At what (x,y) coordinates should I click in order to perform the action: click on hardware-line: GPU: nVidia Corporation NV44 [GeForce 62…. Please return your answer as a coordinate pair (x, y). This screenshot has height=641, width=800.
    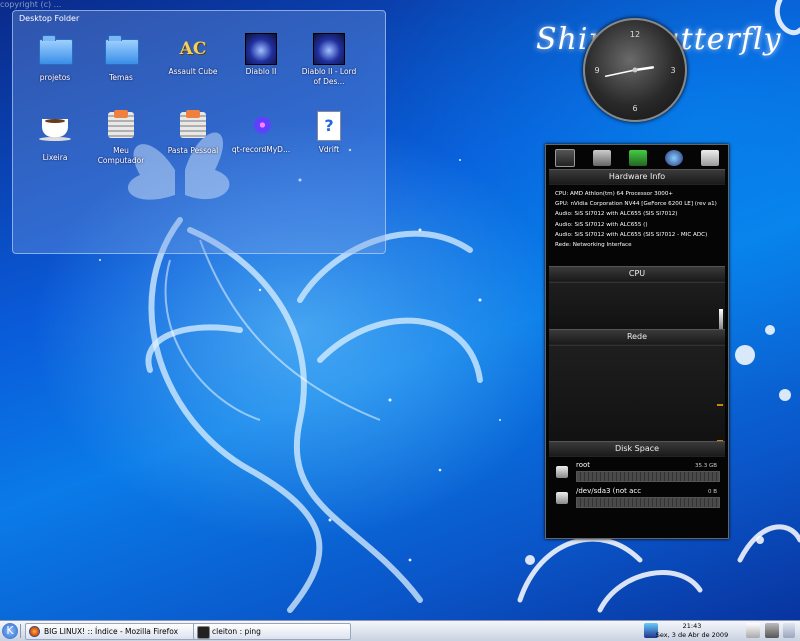
    Looking at the image, I should click on (636, 204).